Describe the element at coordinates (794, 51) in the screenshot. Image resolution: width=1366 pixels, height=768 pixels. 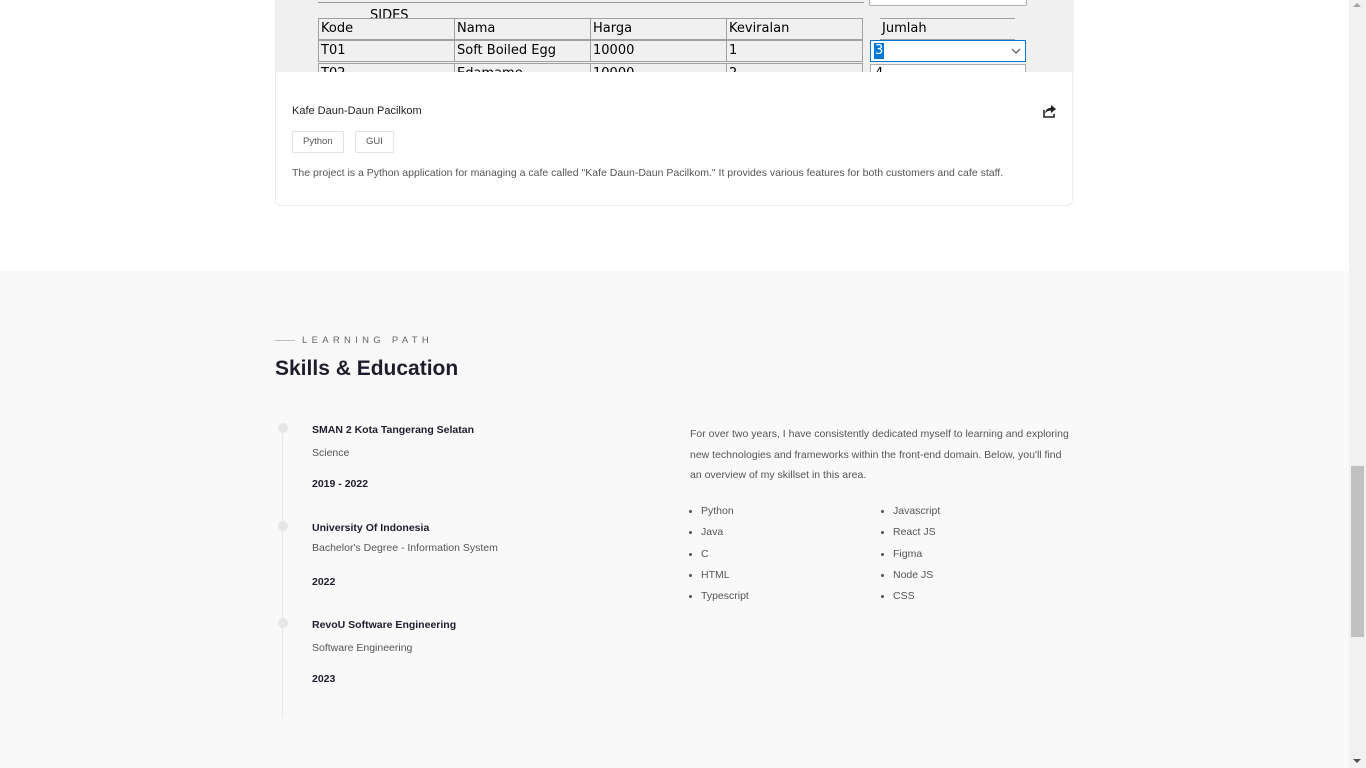
I see `screenshot-cell: 1` at that location.